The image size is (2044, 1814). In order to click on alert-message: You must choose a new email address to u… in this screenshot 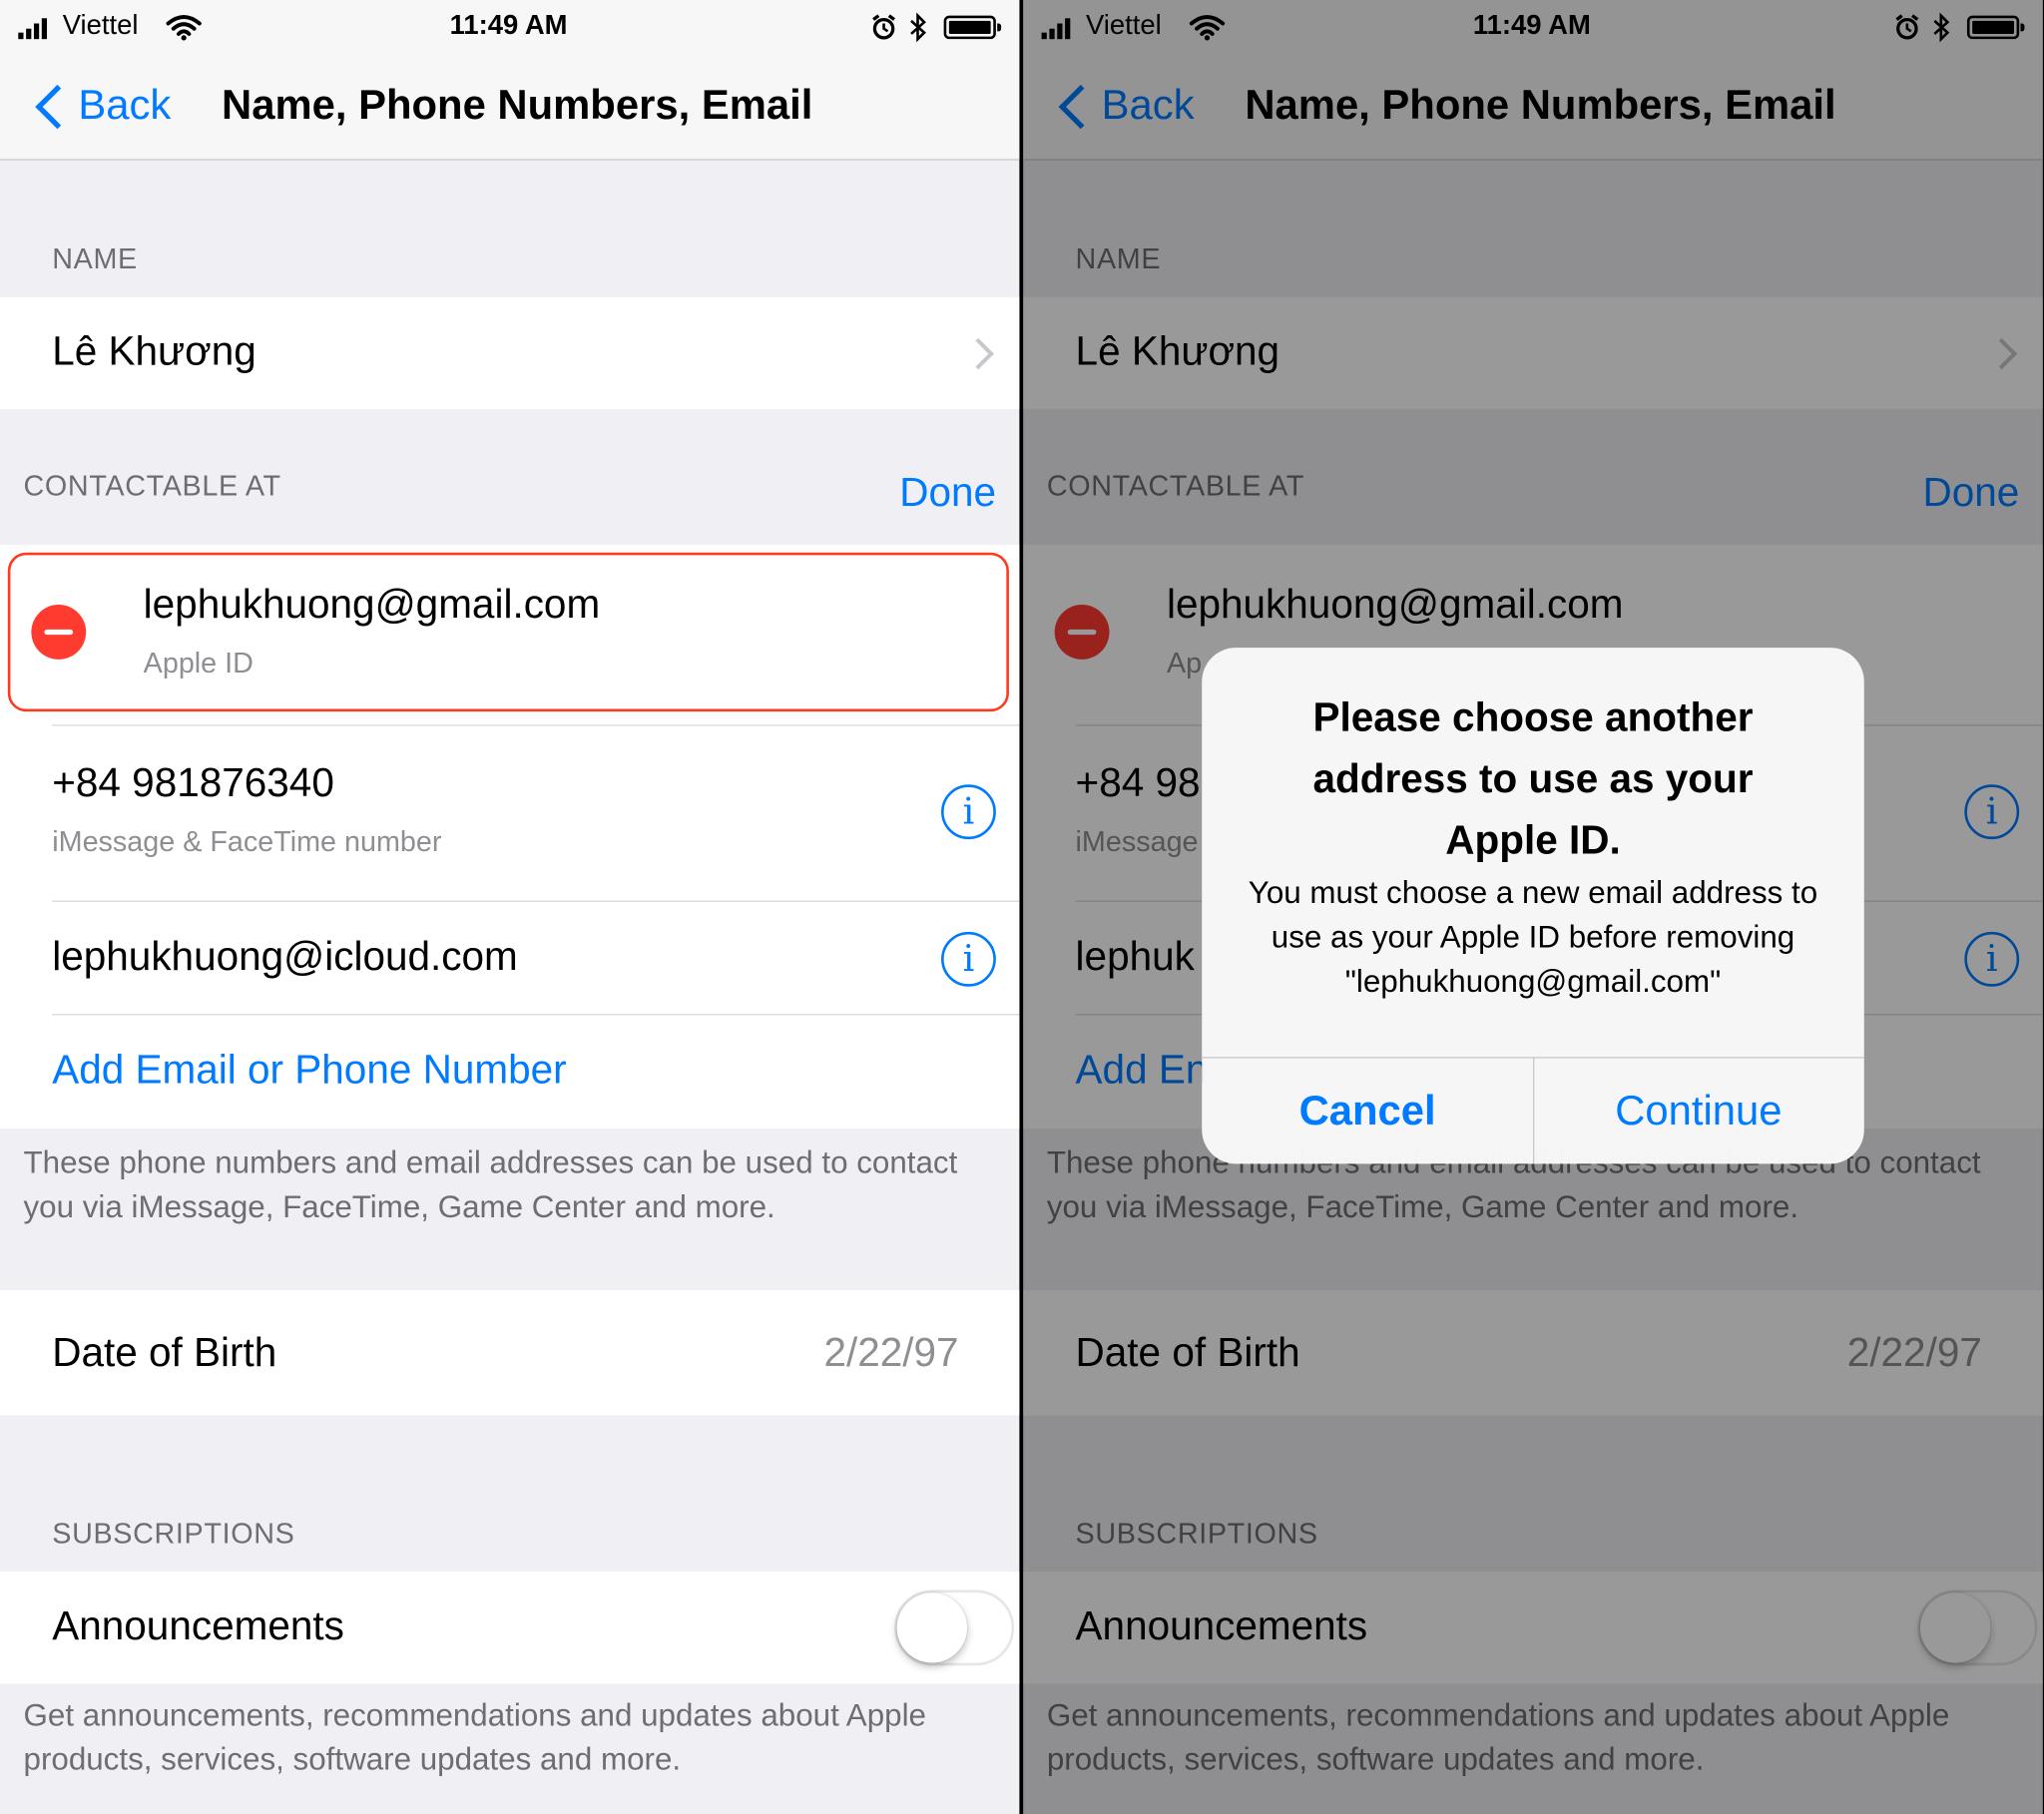, I will do `click(1533, 938)`.